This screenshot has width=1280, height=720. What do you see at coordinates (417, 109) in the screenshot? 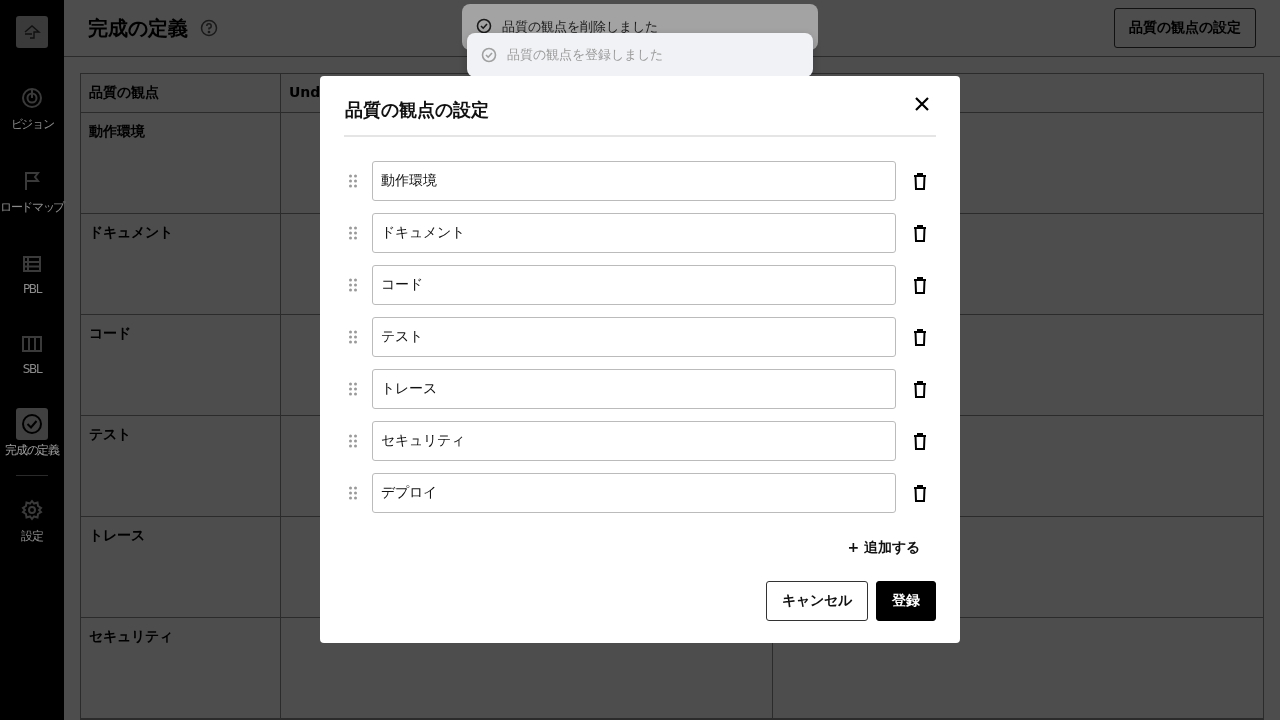
I see `dialog-title: 品質の観点の設定` at bounding box center [417, 109].